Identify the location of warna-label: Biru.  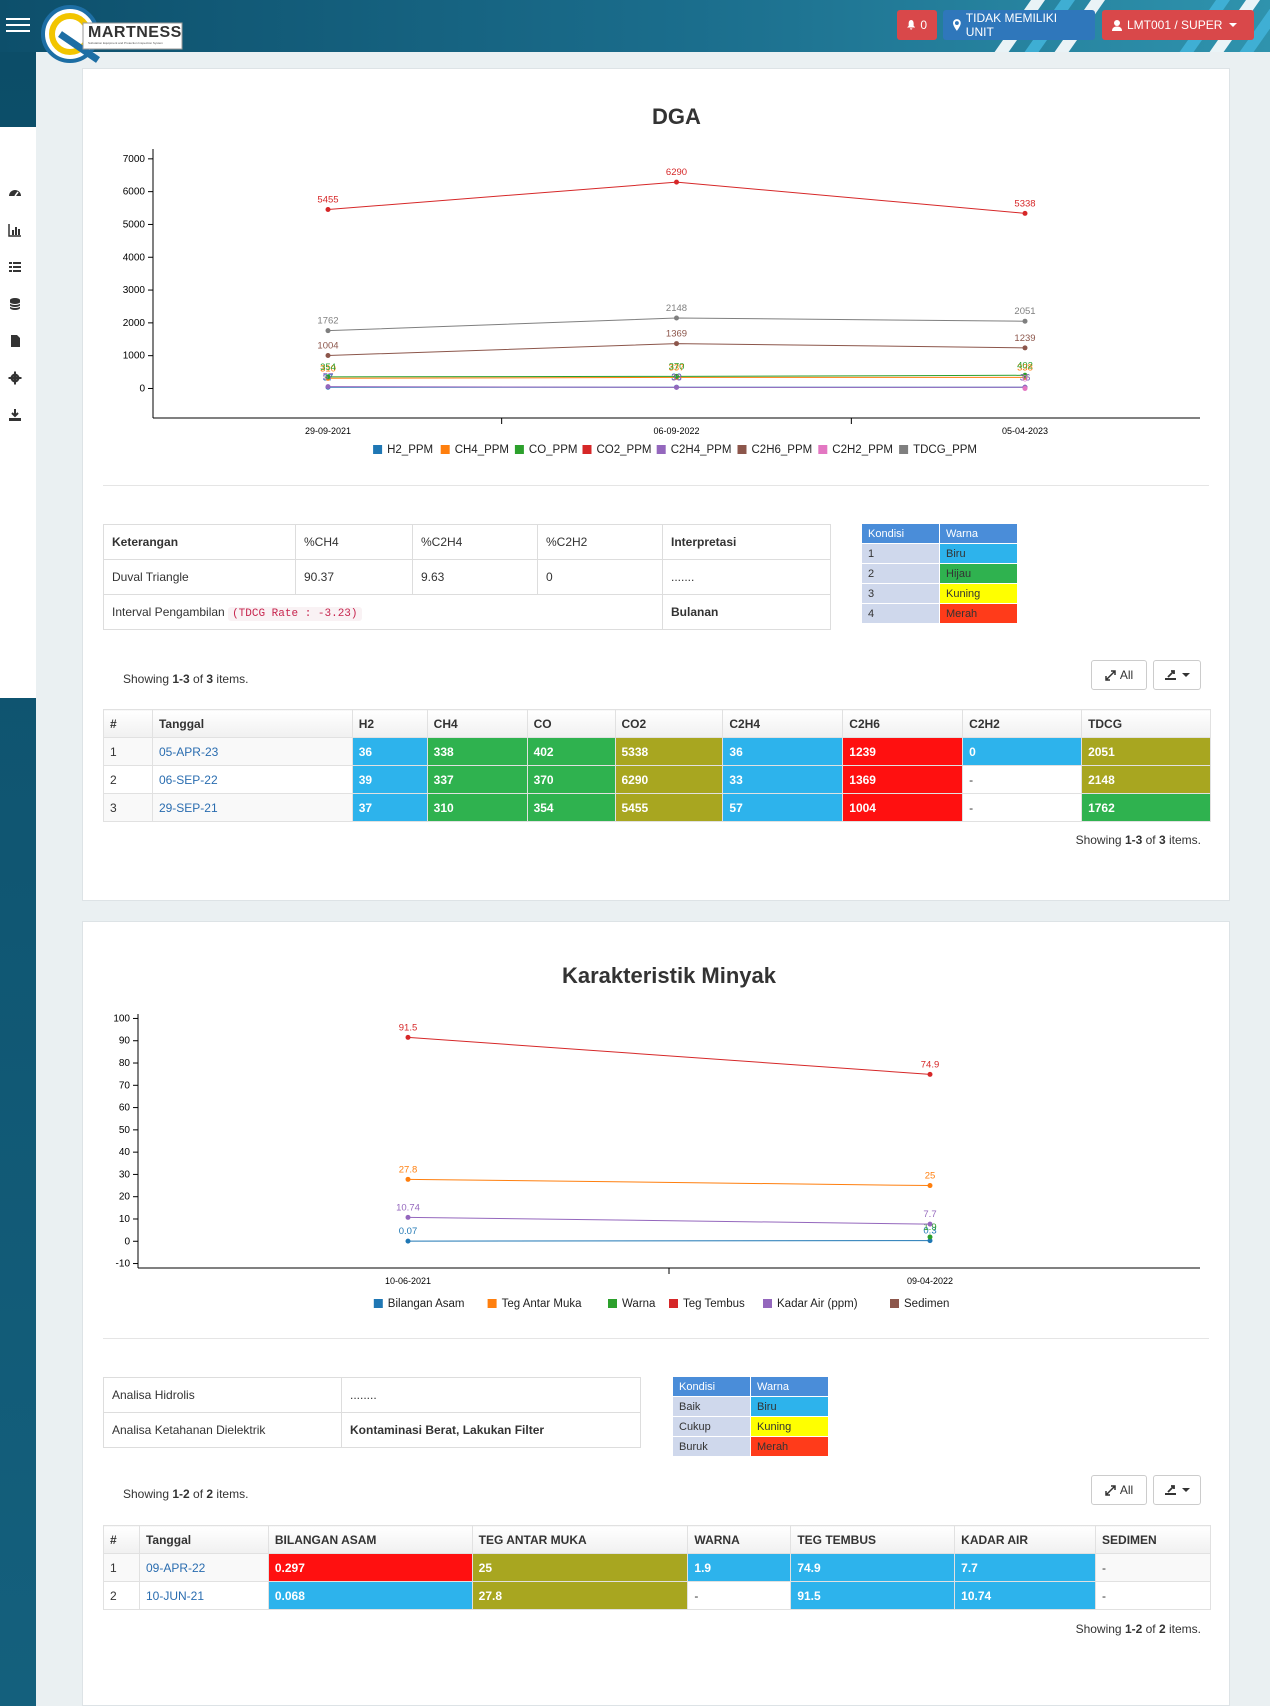
(789, 1406).